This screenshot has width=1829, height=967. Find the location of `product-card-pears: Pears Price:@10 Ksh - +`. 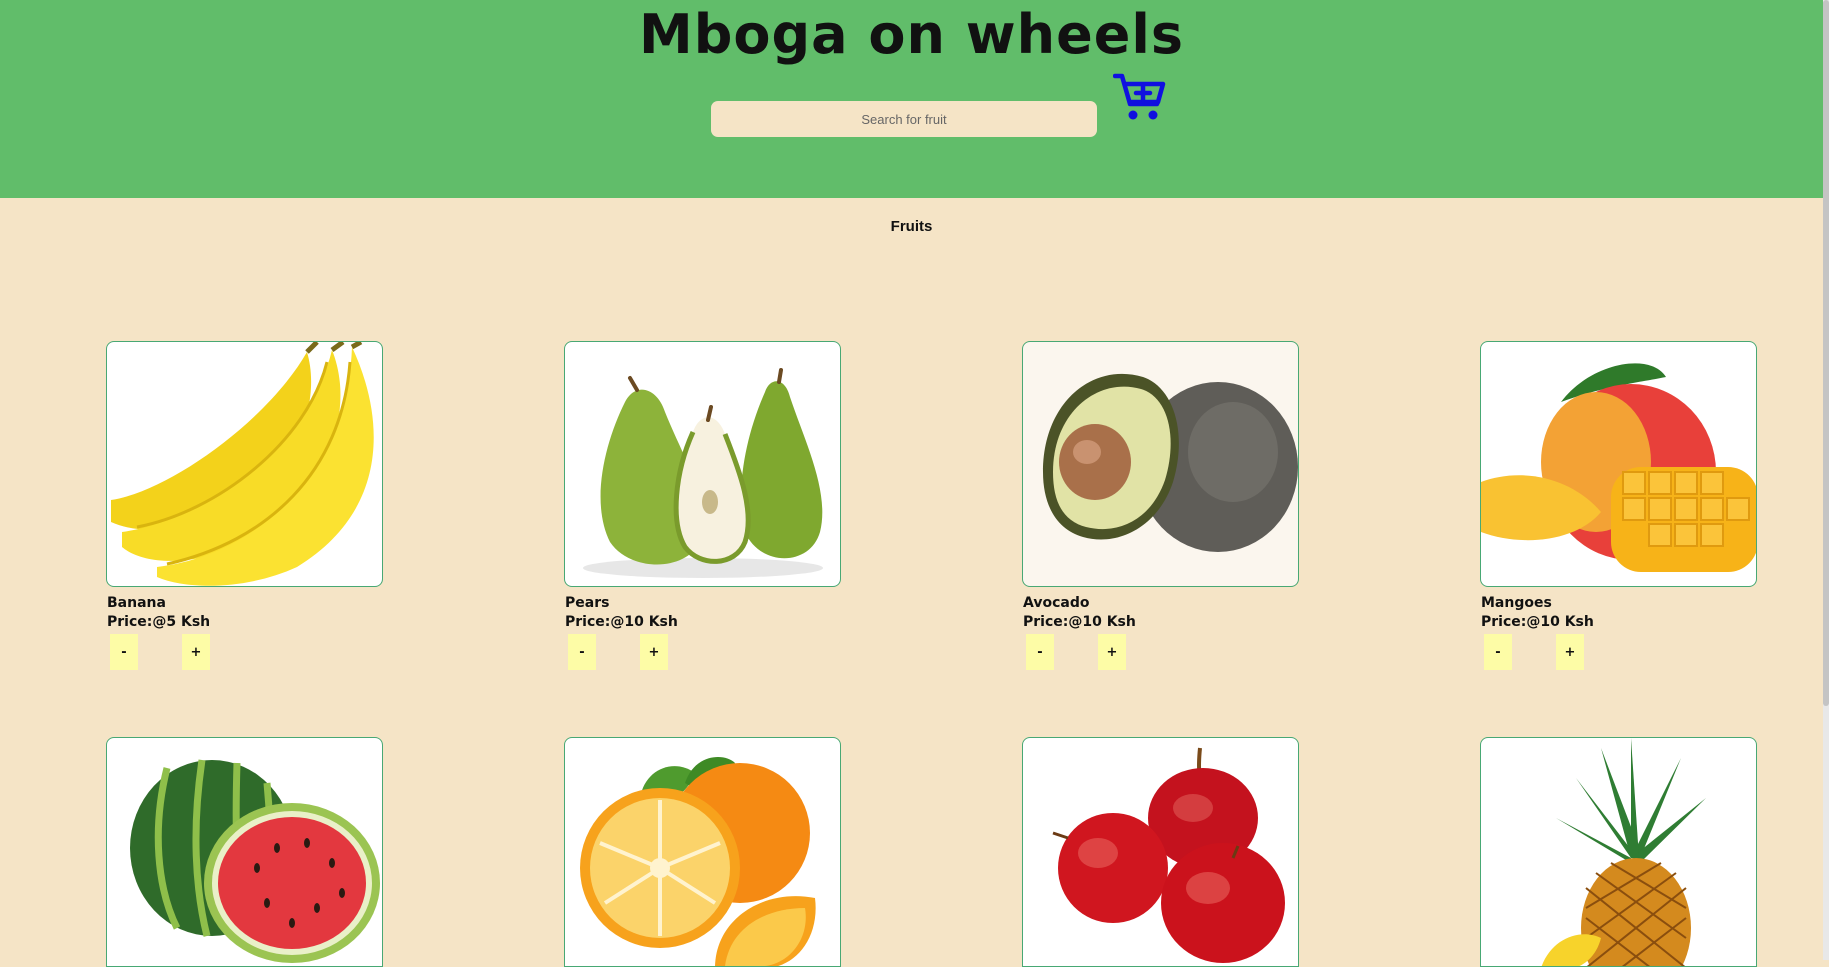

product-card-pears: Pears Price:@10 Ksh - + is located at coordinates (702, 507).